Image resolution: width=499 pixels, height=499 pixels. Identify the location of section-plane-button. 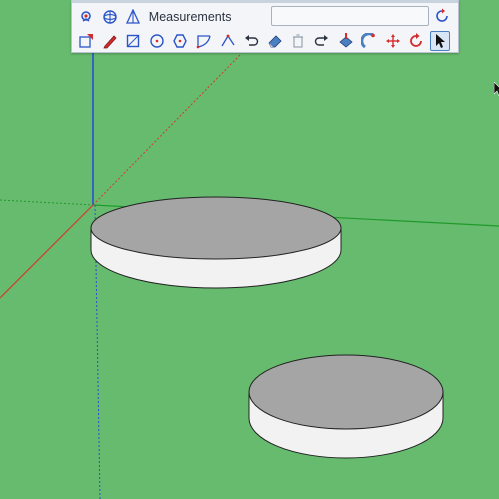
(133, 17).